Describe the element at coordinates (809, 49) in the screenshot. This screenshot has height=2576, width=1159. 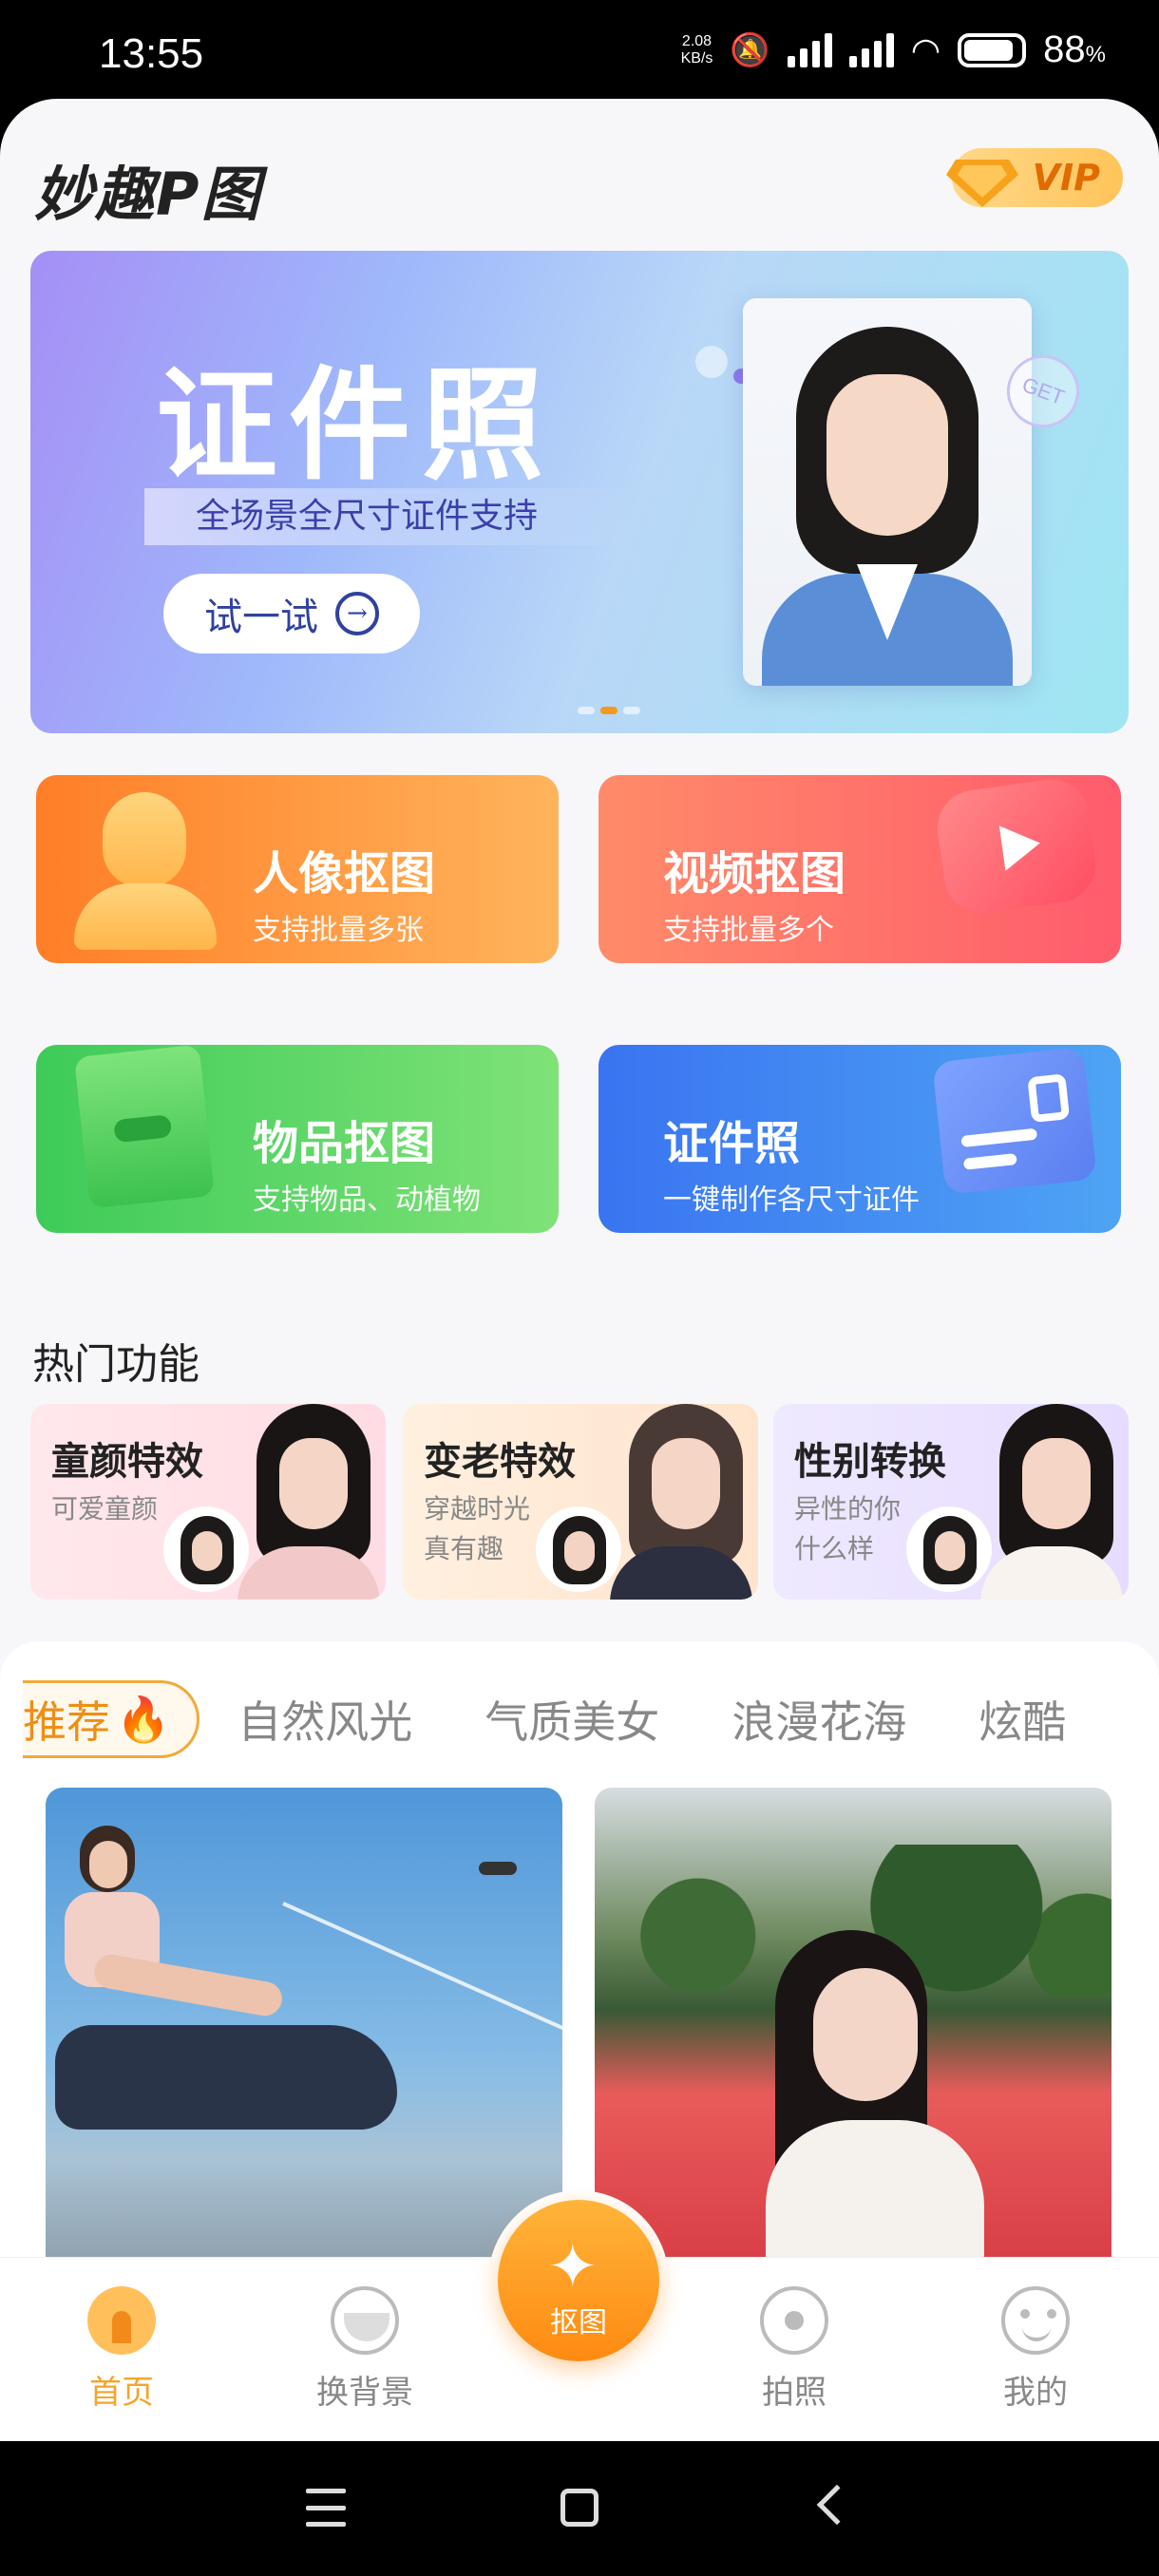
I see `signal-icon` at that location.